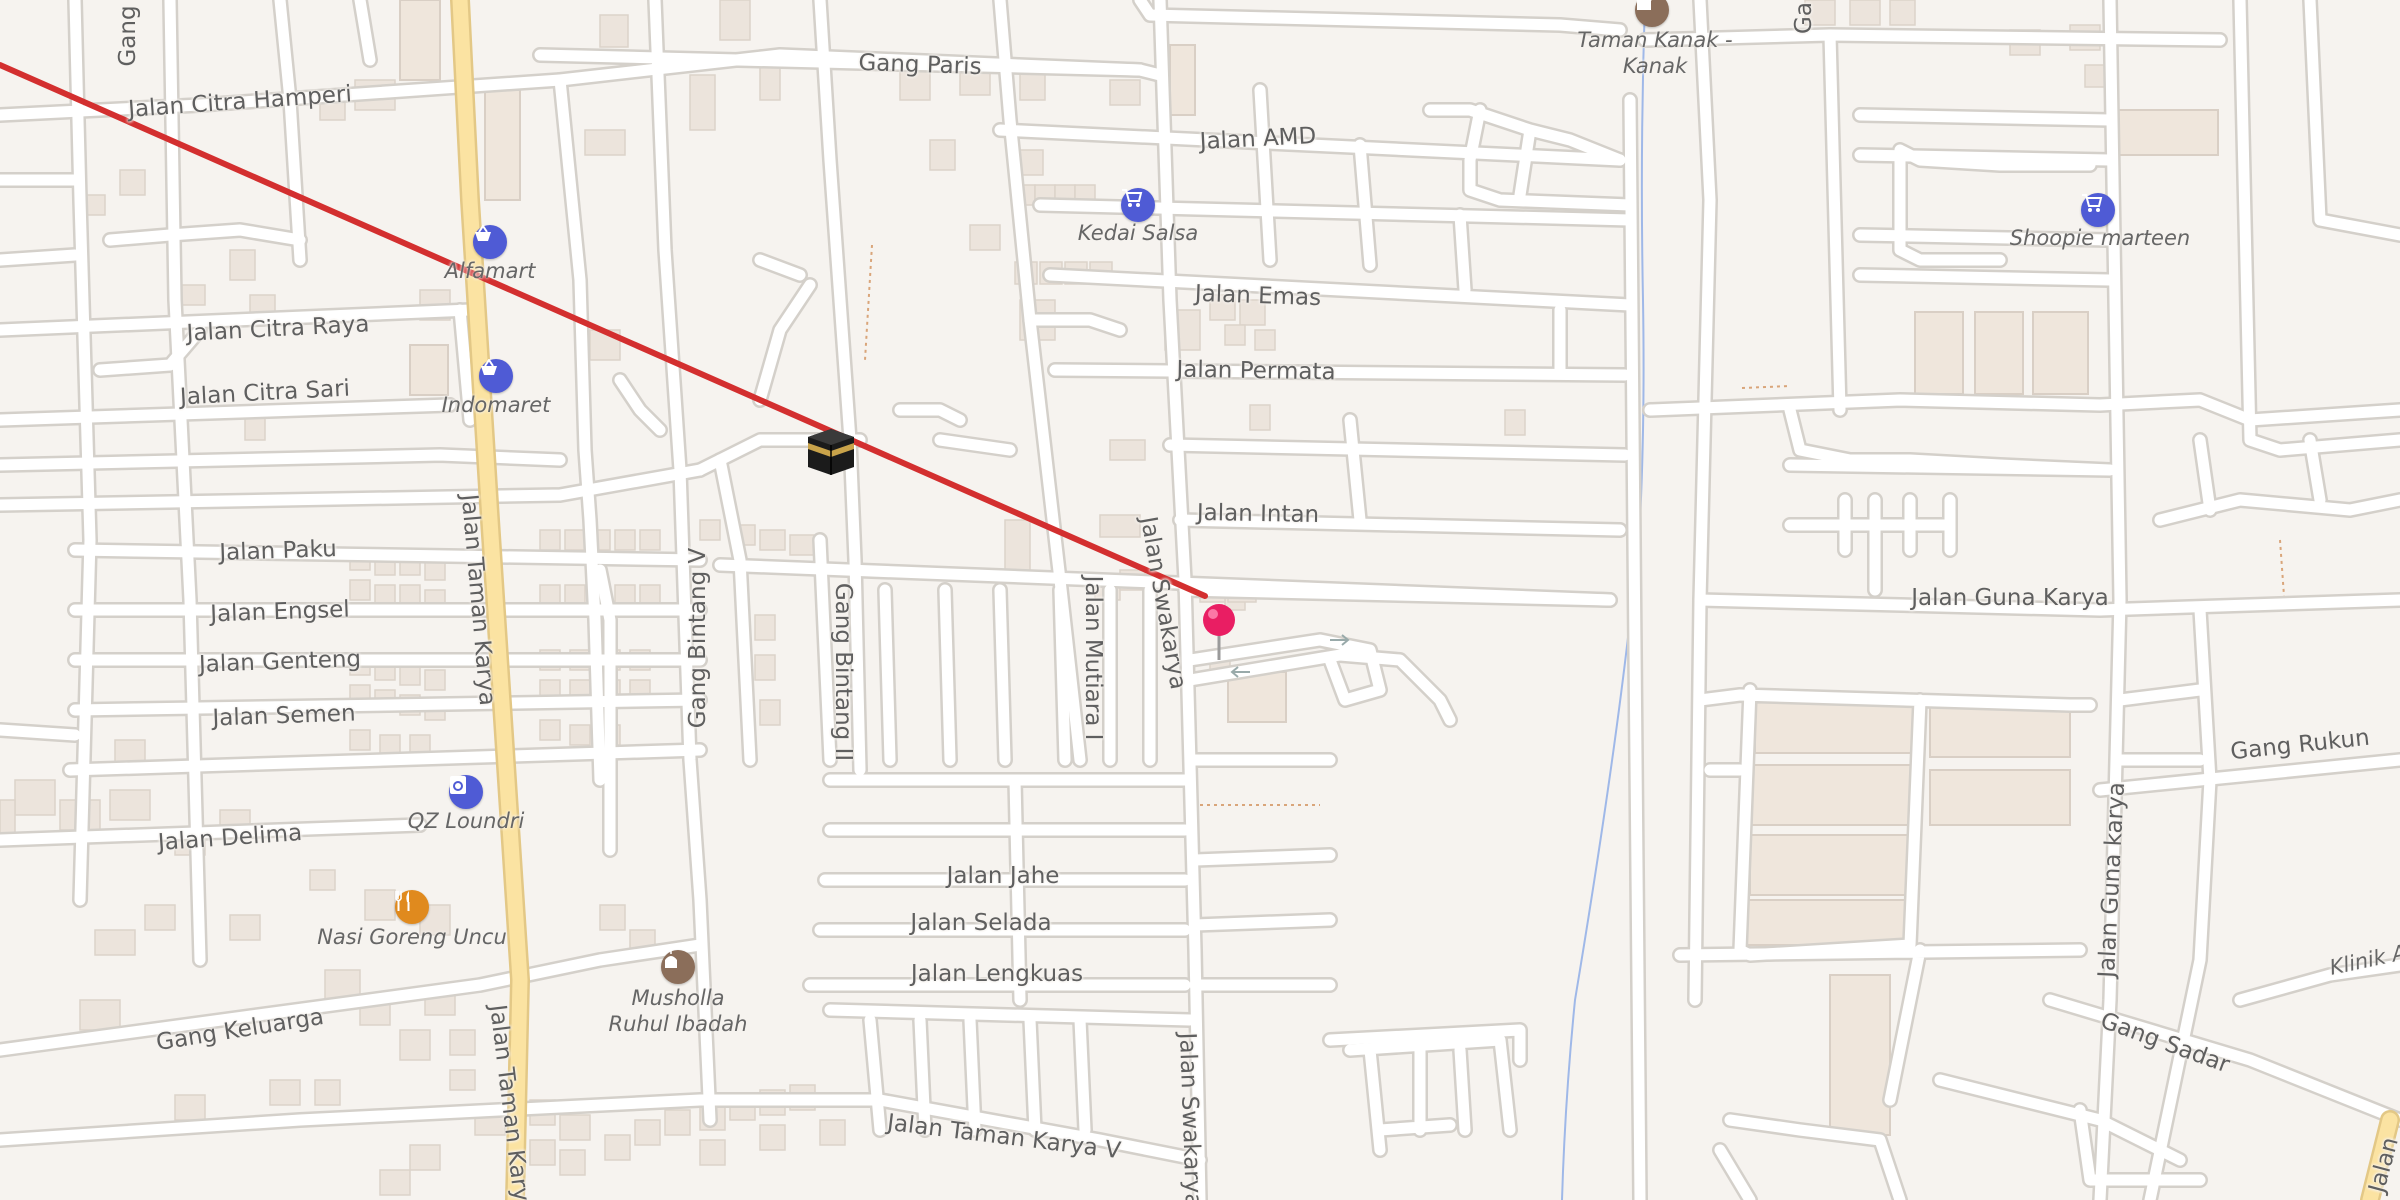  I want to click on street-label: Jalan Selada, so click(981, 923).